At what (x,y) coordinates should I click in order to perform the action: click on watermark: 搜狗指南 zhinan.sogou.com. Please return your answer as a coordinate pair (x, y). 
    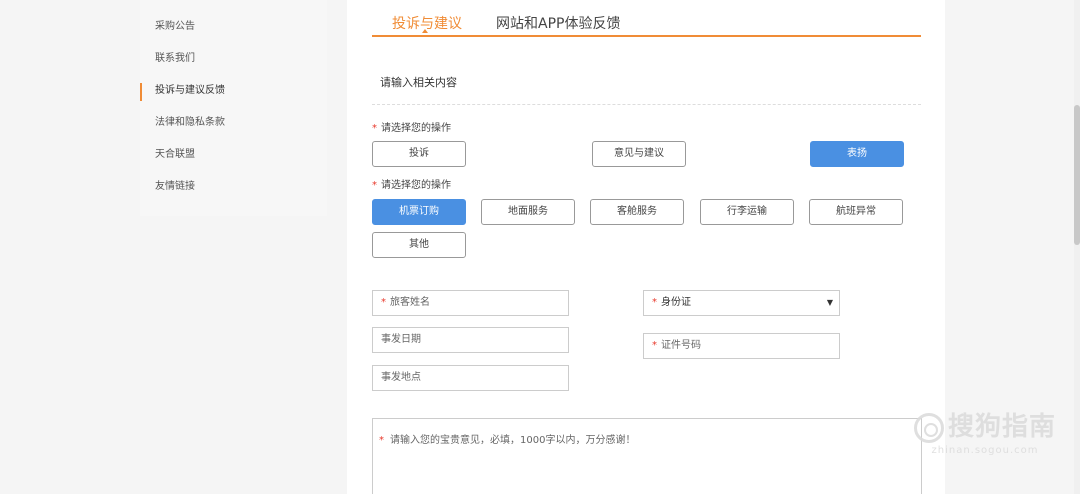
    Looking at the image, I should click on (984, 431).